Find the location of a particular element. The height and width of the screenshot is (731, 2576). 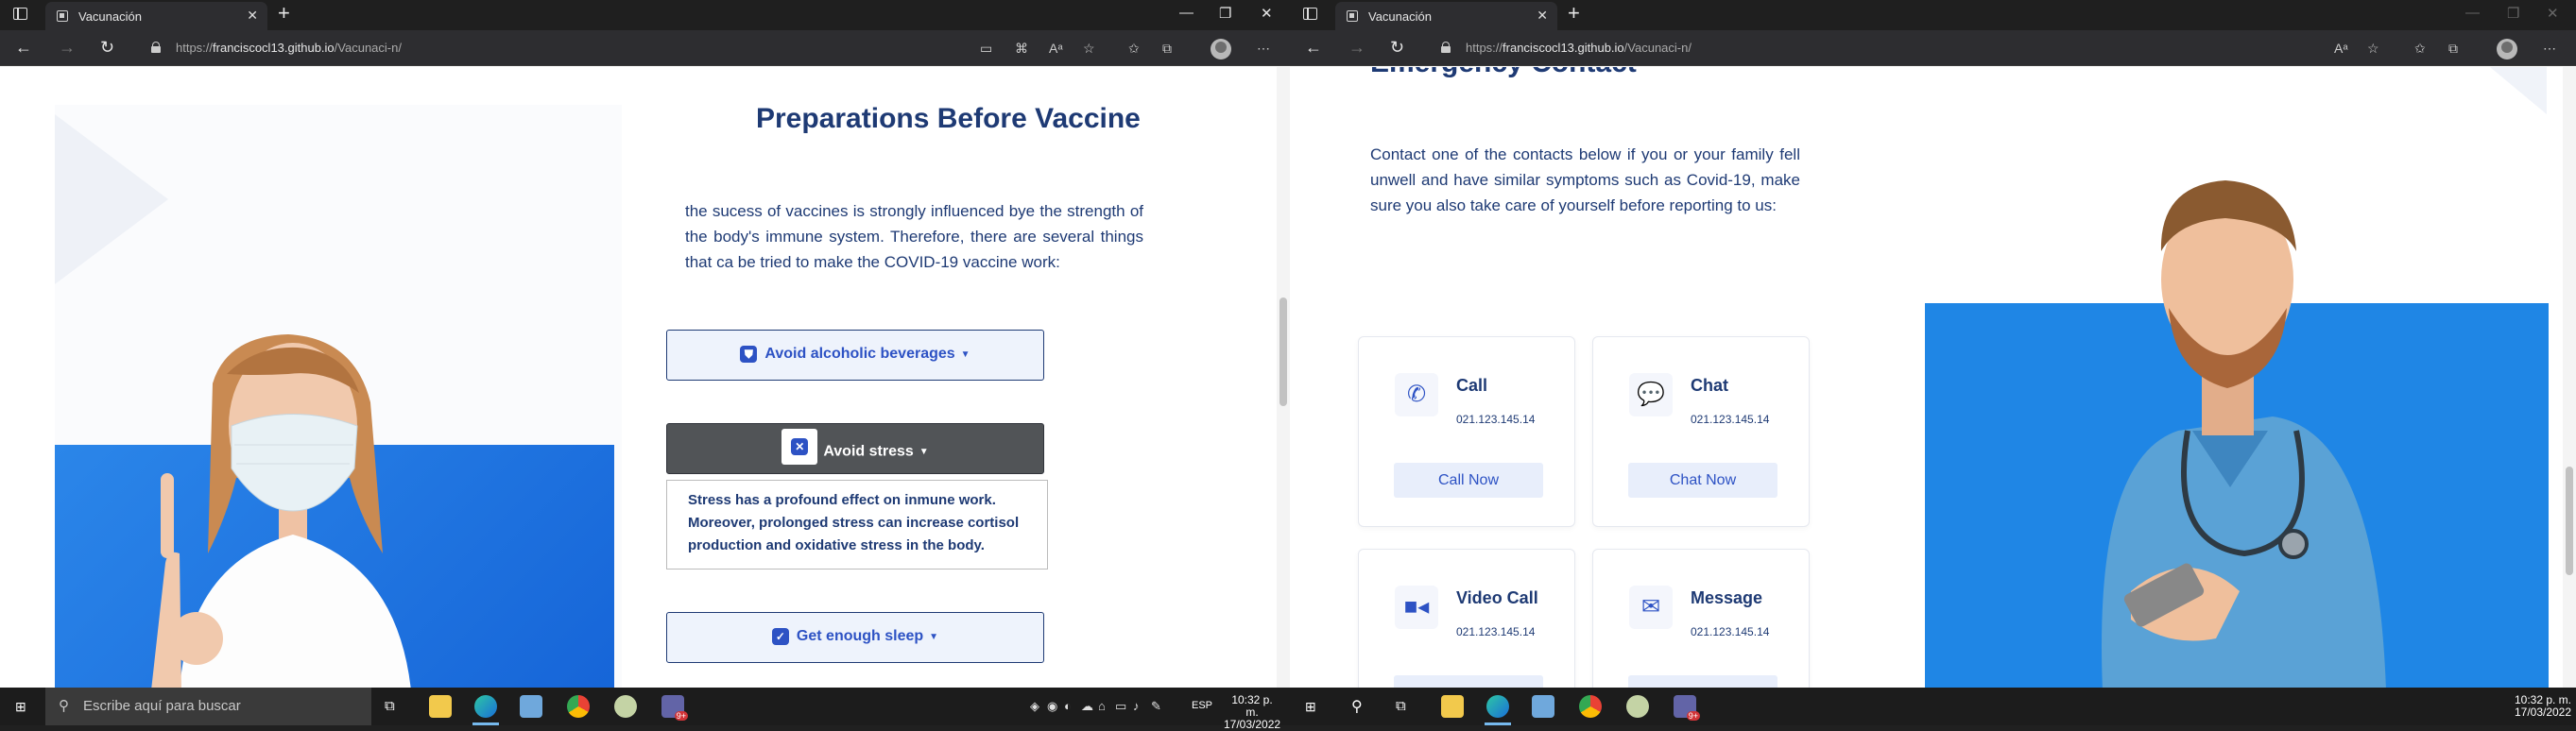

search-icon: ⚲ is located at coordinates (1357, 706).